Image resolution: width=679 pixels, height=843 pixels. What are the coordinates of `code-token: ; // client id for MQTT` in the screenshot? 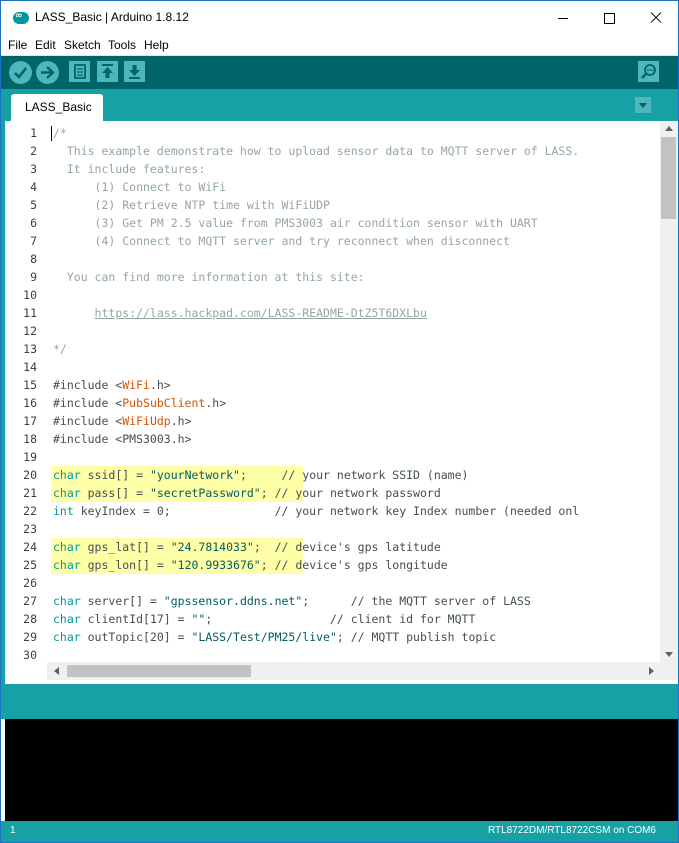 It's located at (340, 619).